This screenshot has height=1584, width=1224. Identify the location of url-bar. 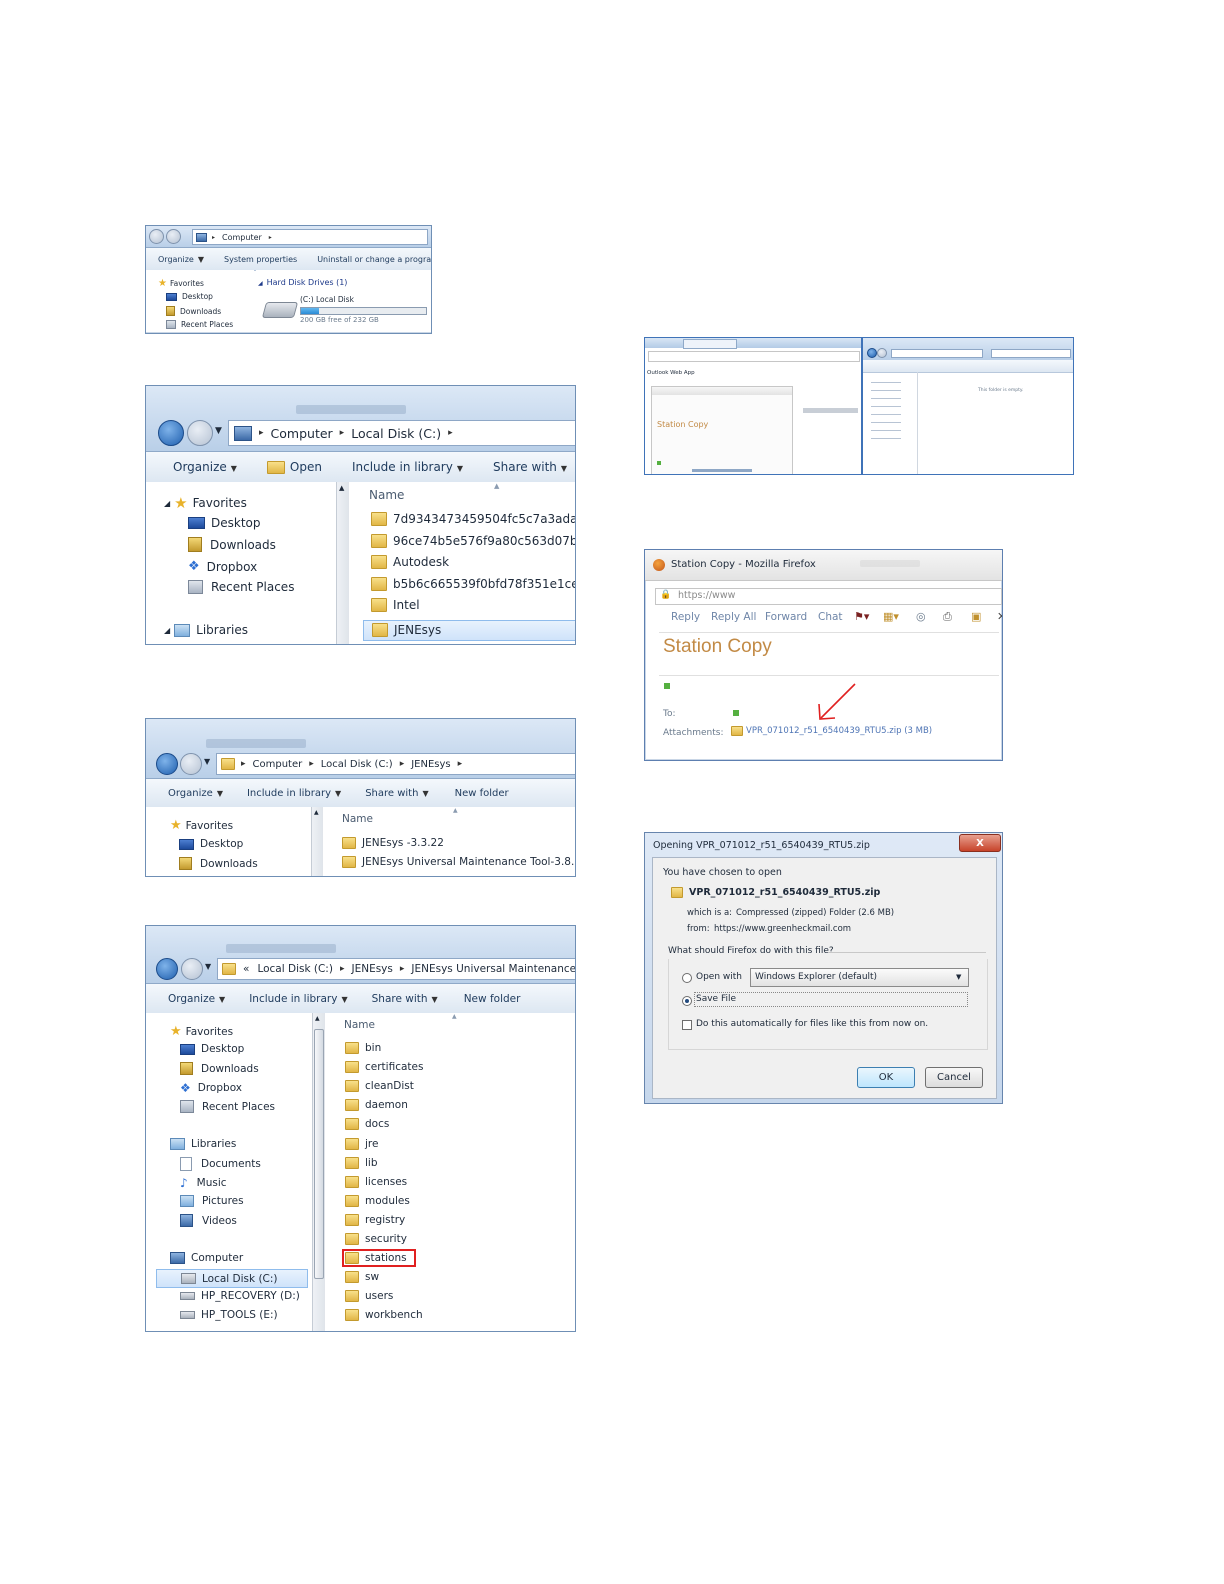
(754, 356).